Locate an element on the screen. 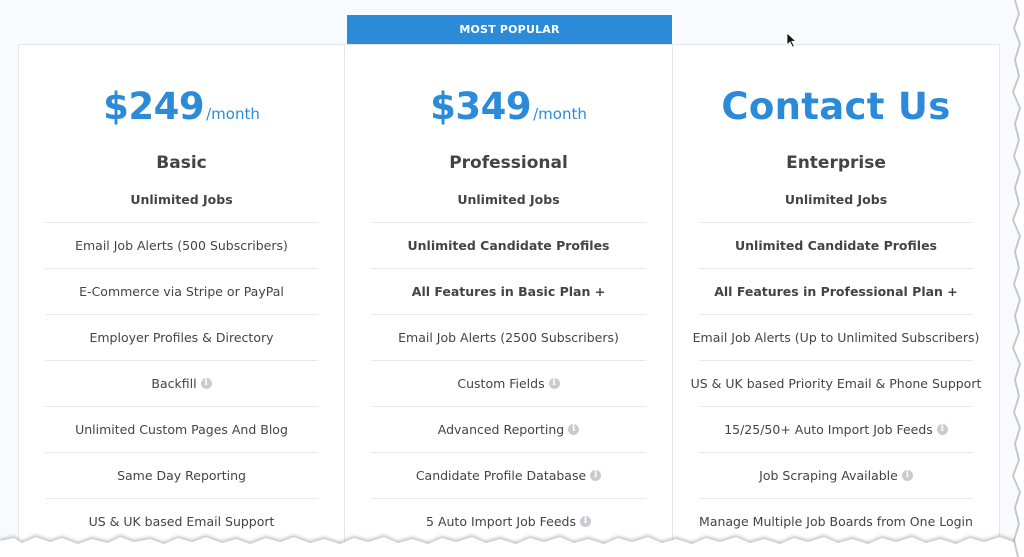 The height and width of the screenshot is (557, 1024). feature-label: Advanced Reporting is located at coordinates (501, 429).